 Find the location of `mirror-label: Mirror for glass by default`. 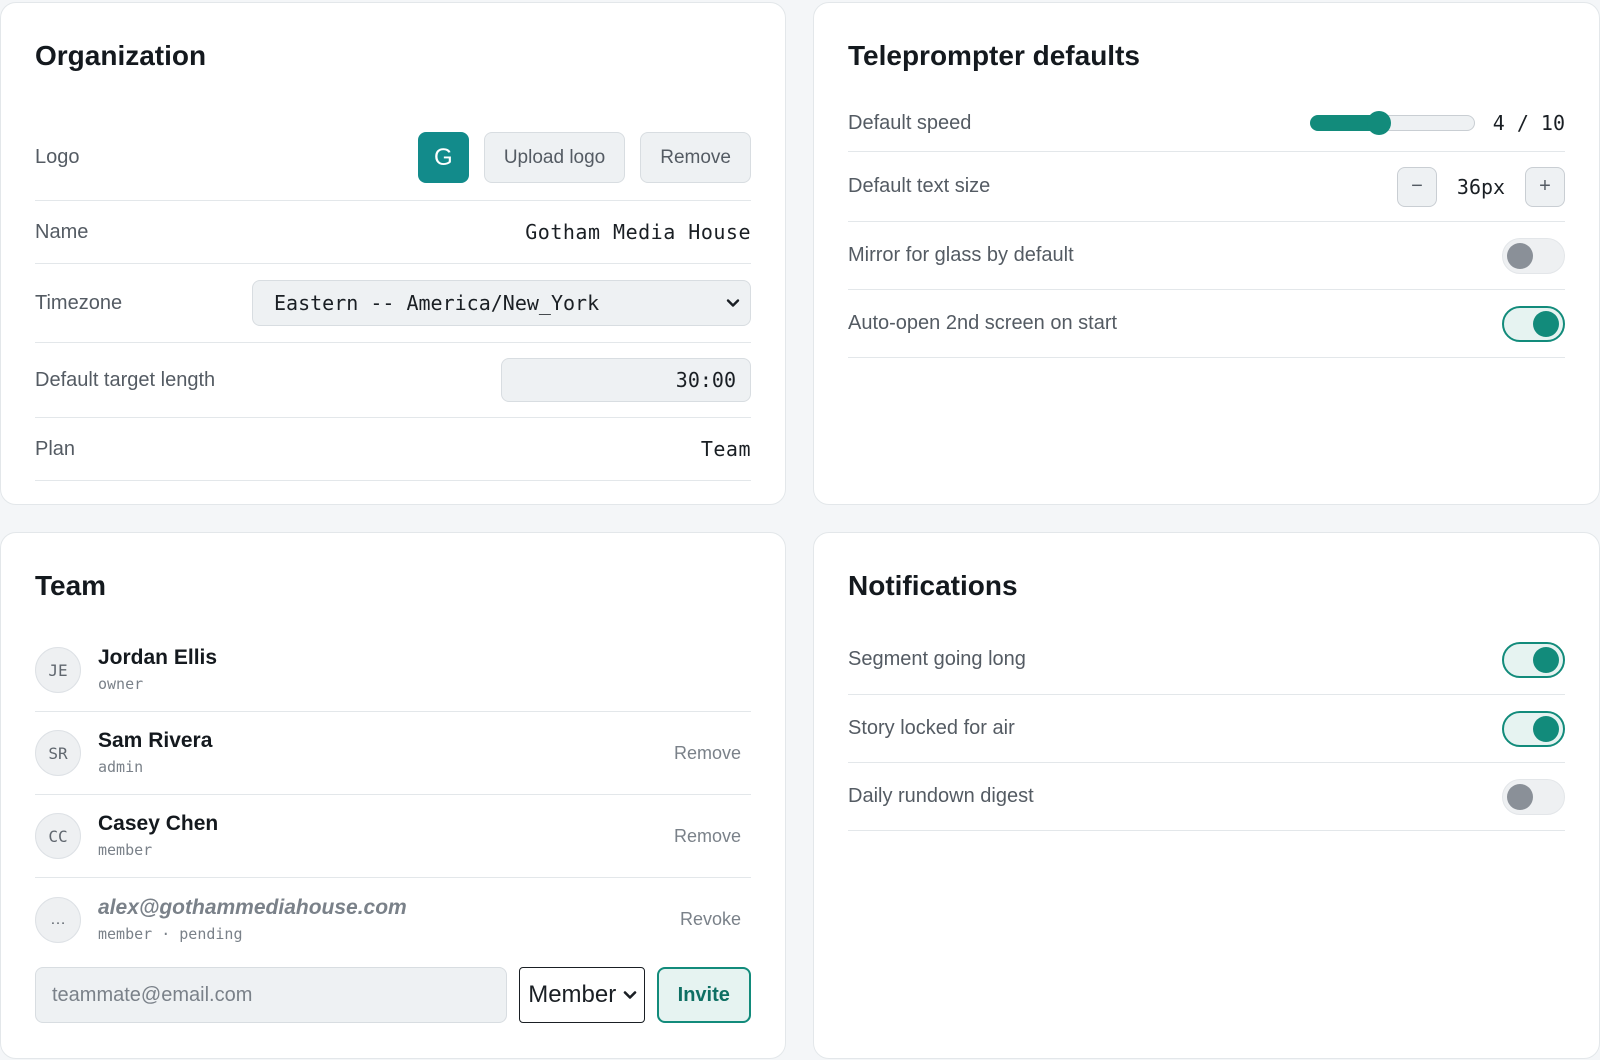

mirror-label: Mirror for glass by default is located at coordinates (961, 255).